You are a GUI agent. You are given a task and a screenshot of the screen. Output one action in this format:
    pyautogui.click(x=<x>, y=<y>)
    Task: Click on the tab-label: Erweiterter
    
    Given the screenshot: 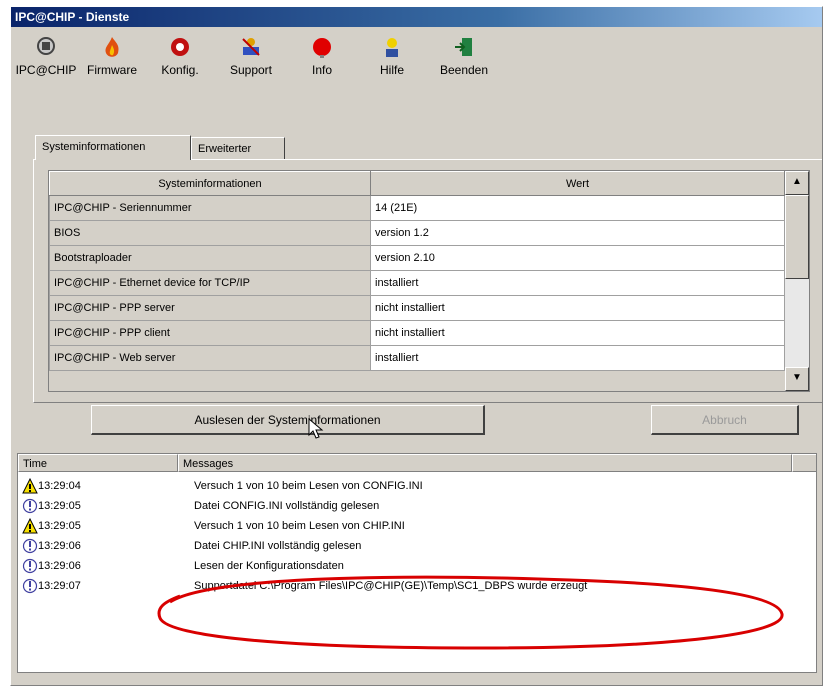 What is the action you would take?
    pyautogui.click(x=225, y=149)
    